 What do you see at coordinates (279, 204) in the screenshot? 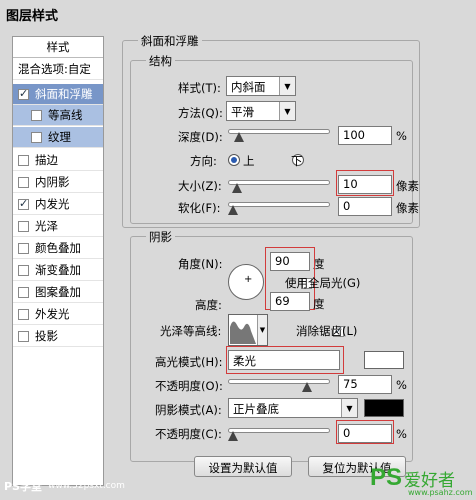
I see `soften-slider` at bounding box center [279, 204].